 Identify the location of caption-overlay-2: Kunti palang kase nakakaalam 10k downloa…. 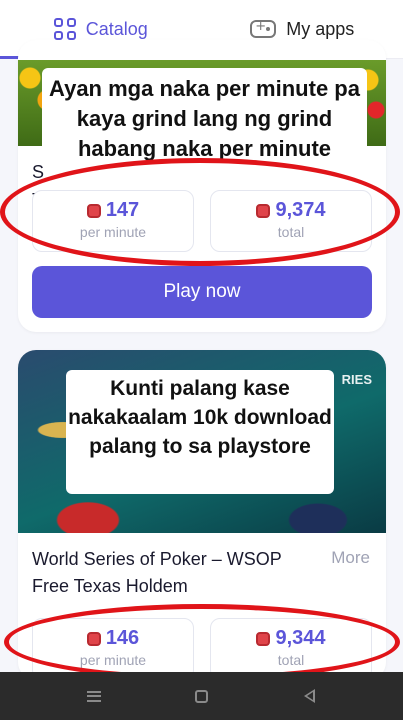
(200, 432).